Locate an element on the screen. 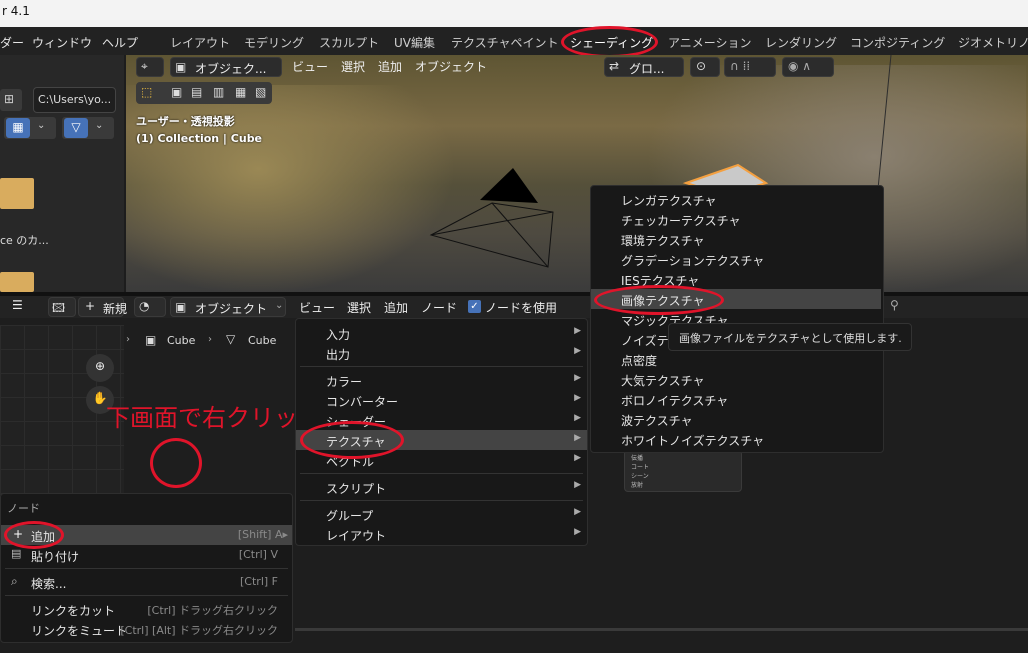 The image size is (1028, 653). camera-triangle is located at coordinates (509, 185).